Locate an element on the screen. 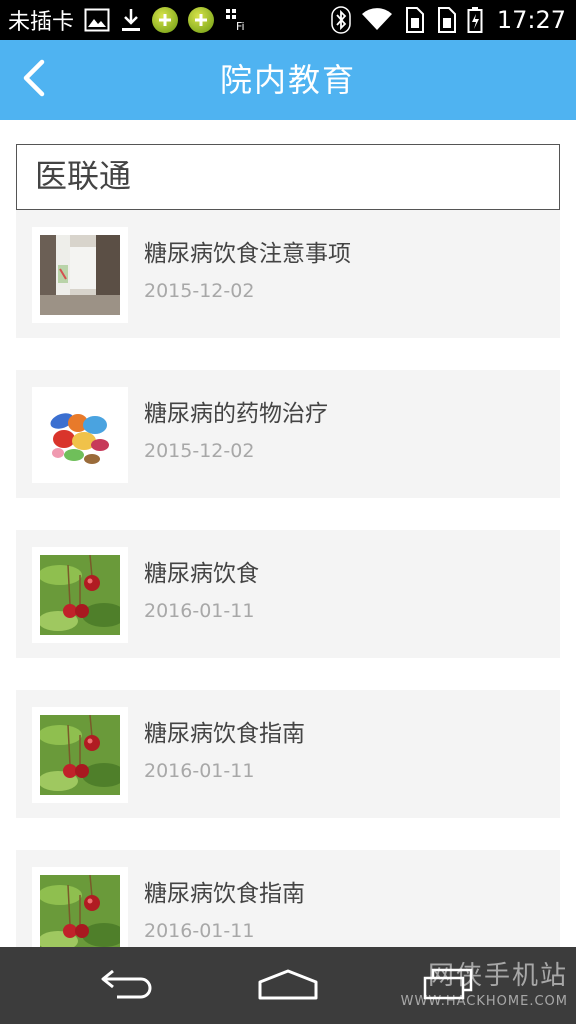  image-icon is located at coordinates (97, 20).